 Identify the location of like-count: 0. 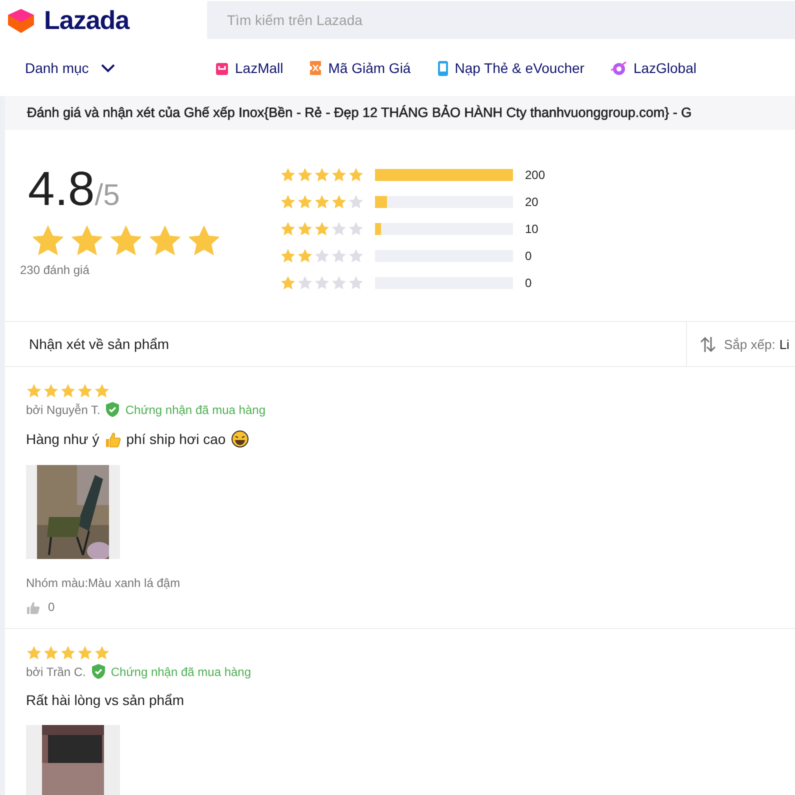
(51, 607).